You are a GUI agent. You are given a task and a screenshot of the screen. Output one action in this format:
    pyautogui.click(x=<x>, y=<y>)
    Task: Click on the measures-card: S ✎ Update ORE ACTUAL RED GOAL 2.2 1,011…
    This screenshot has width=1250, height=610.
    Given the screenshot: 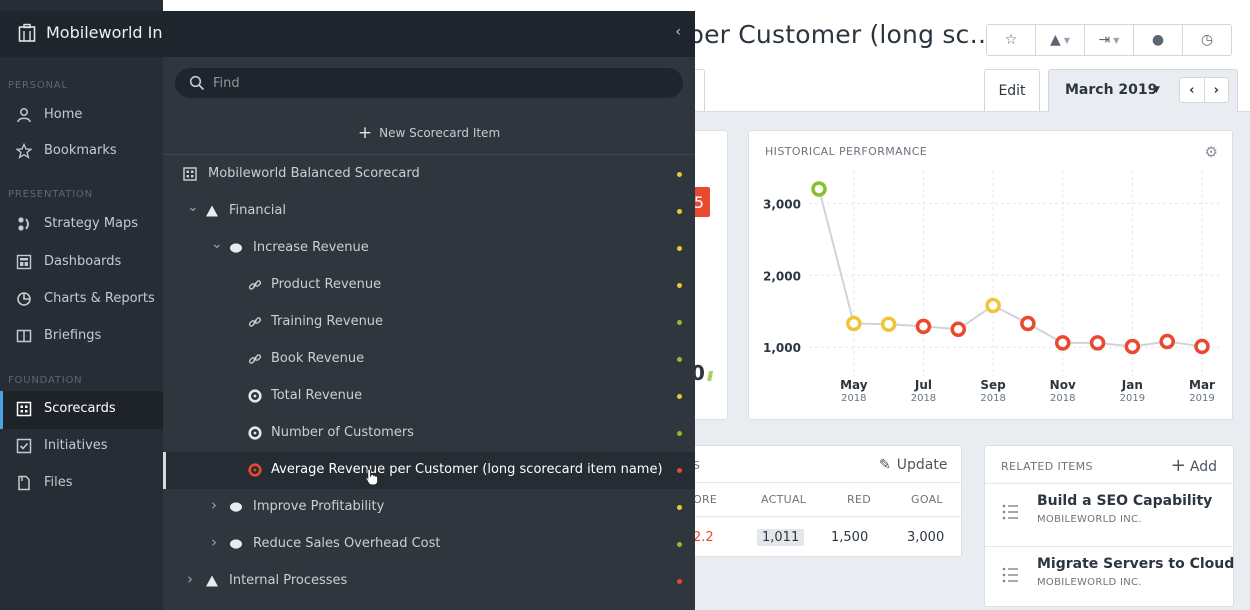 What is the action you would take?
    pyautogui.click(x=821, y=501)
    